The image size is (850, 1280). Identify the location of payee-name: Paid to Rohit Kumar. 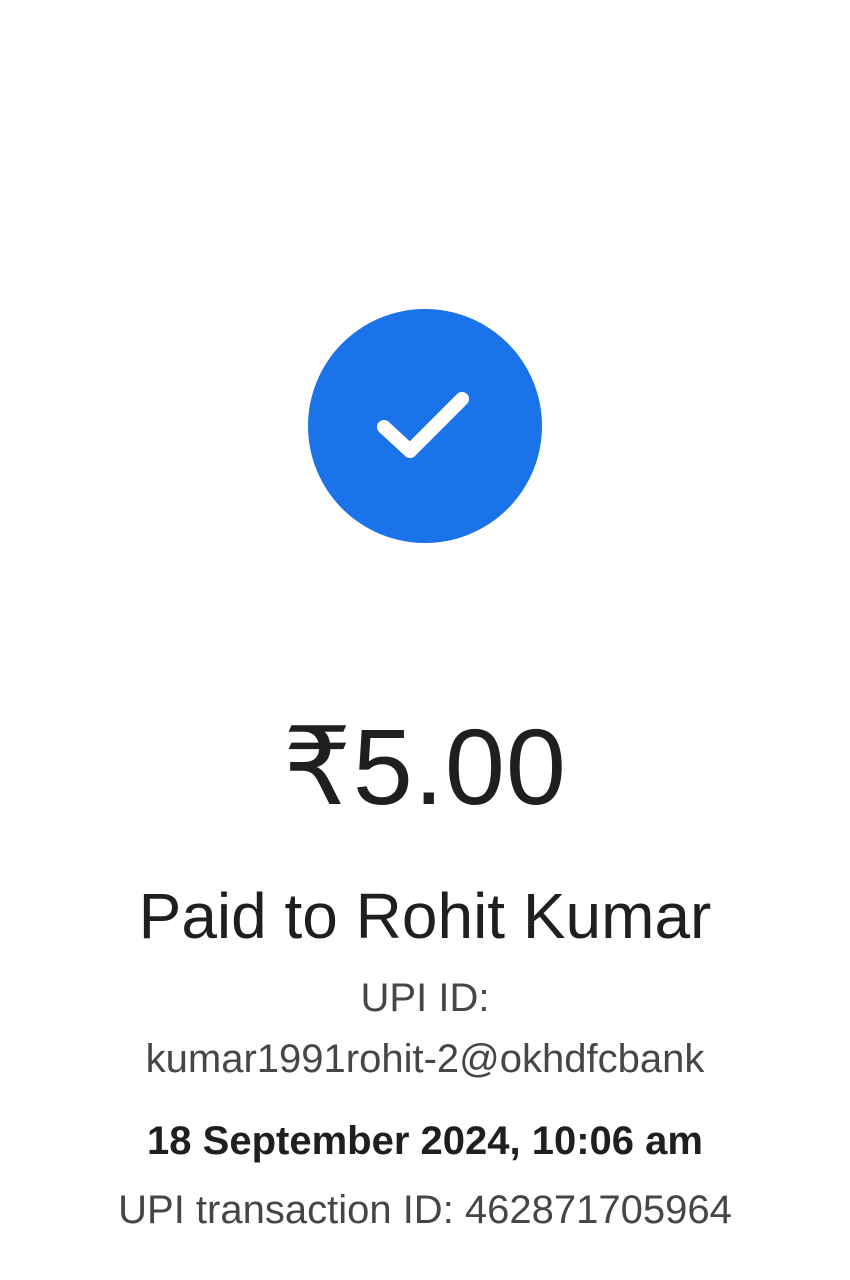
(425, 916).